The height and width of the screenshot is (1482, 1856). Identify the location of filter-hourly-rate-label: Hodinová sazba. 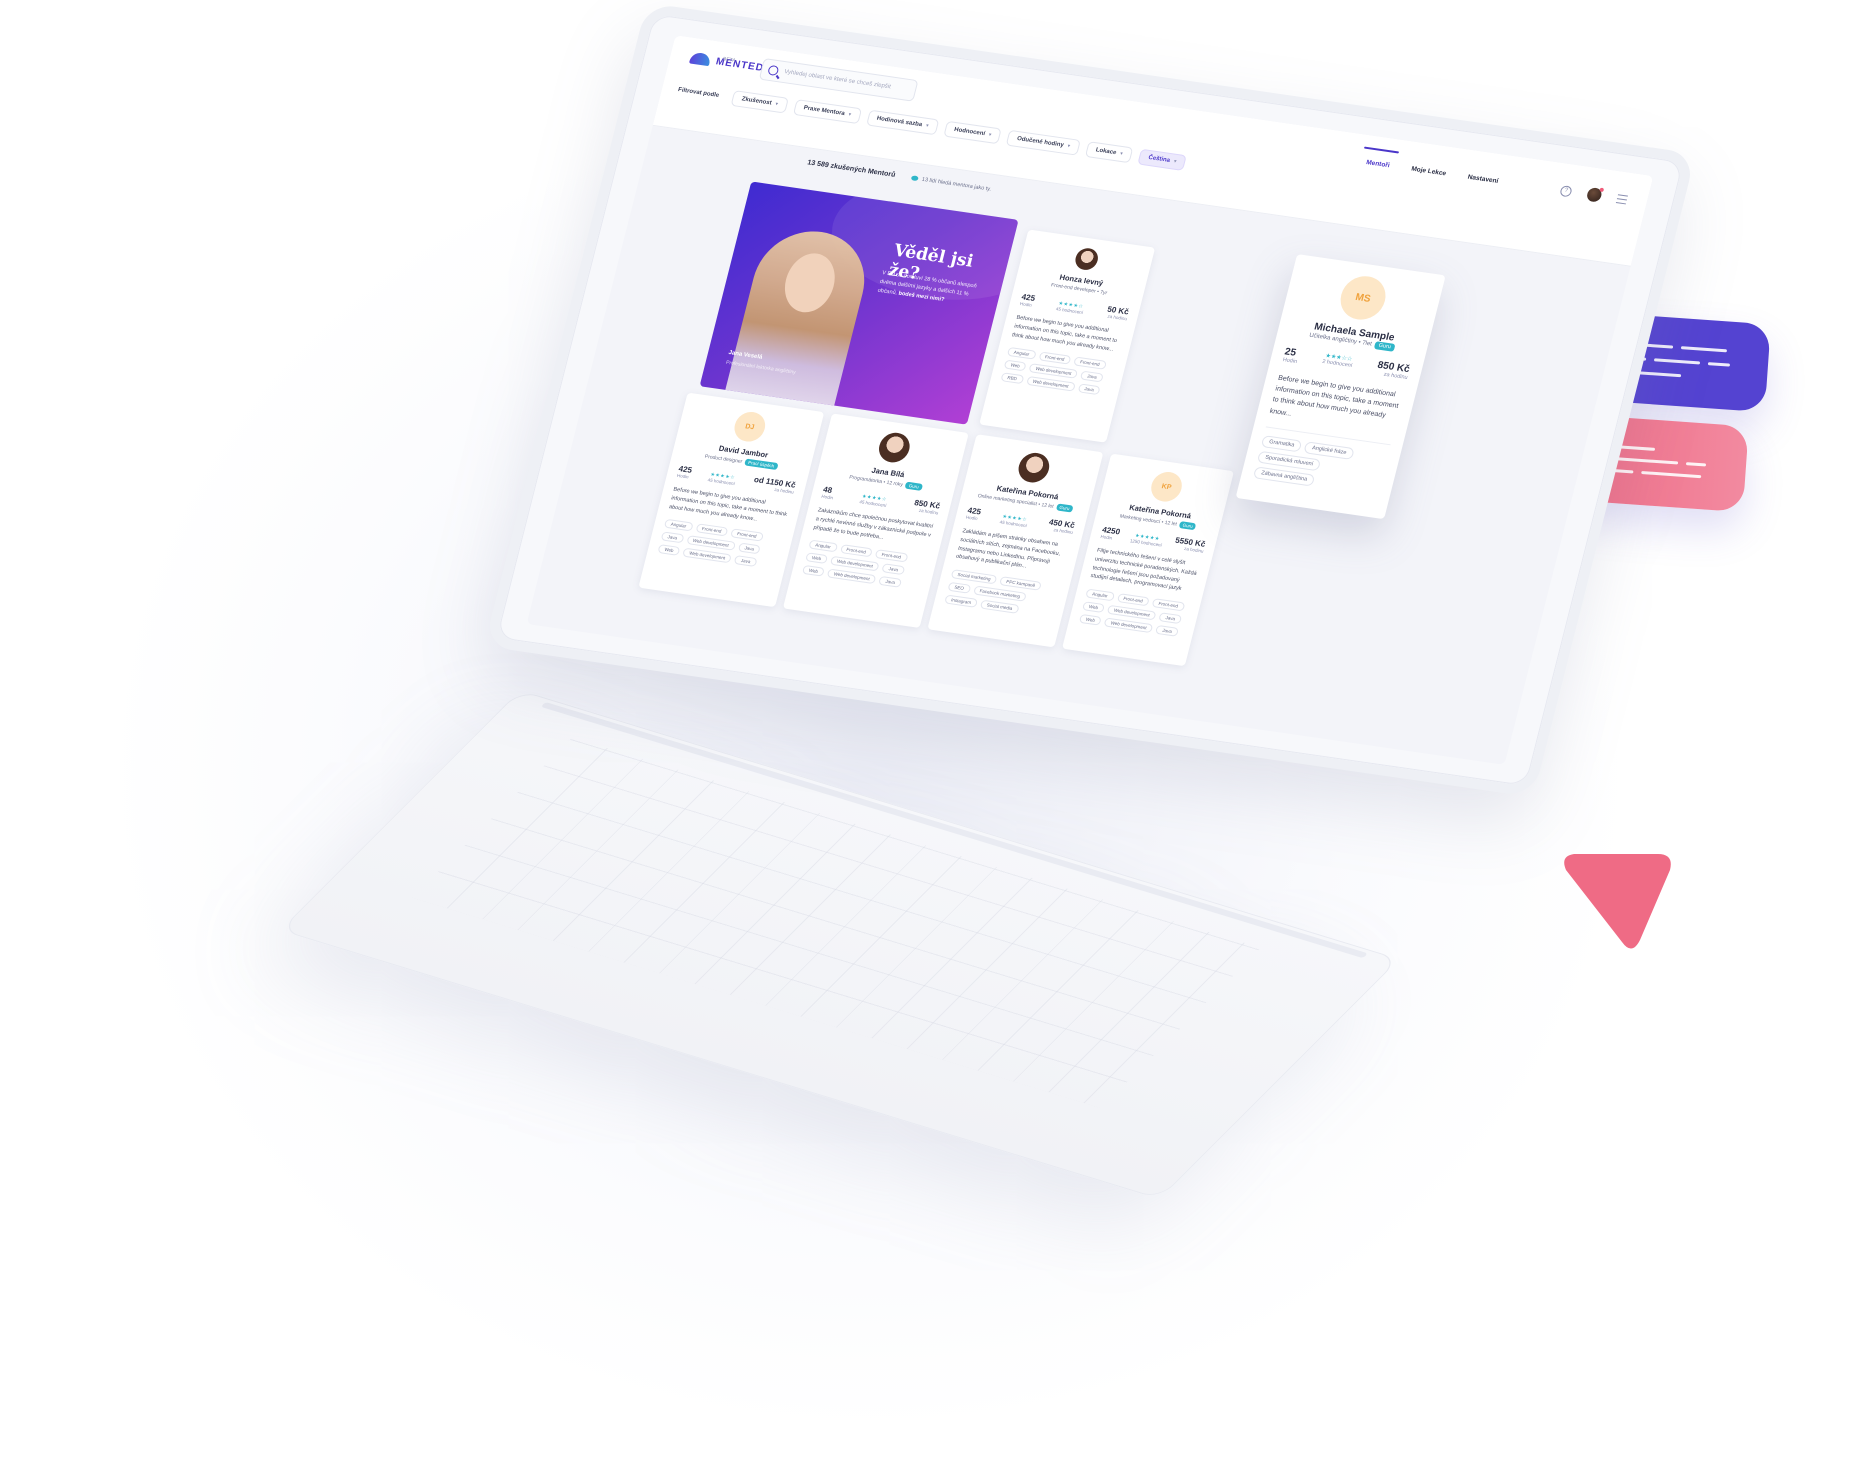
(899, 122).